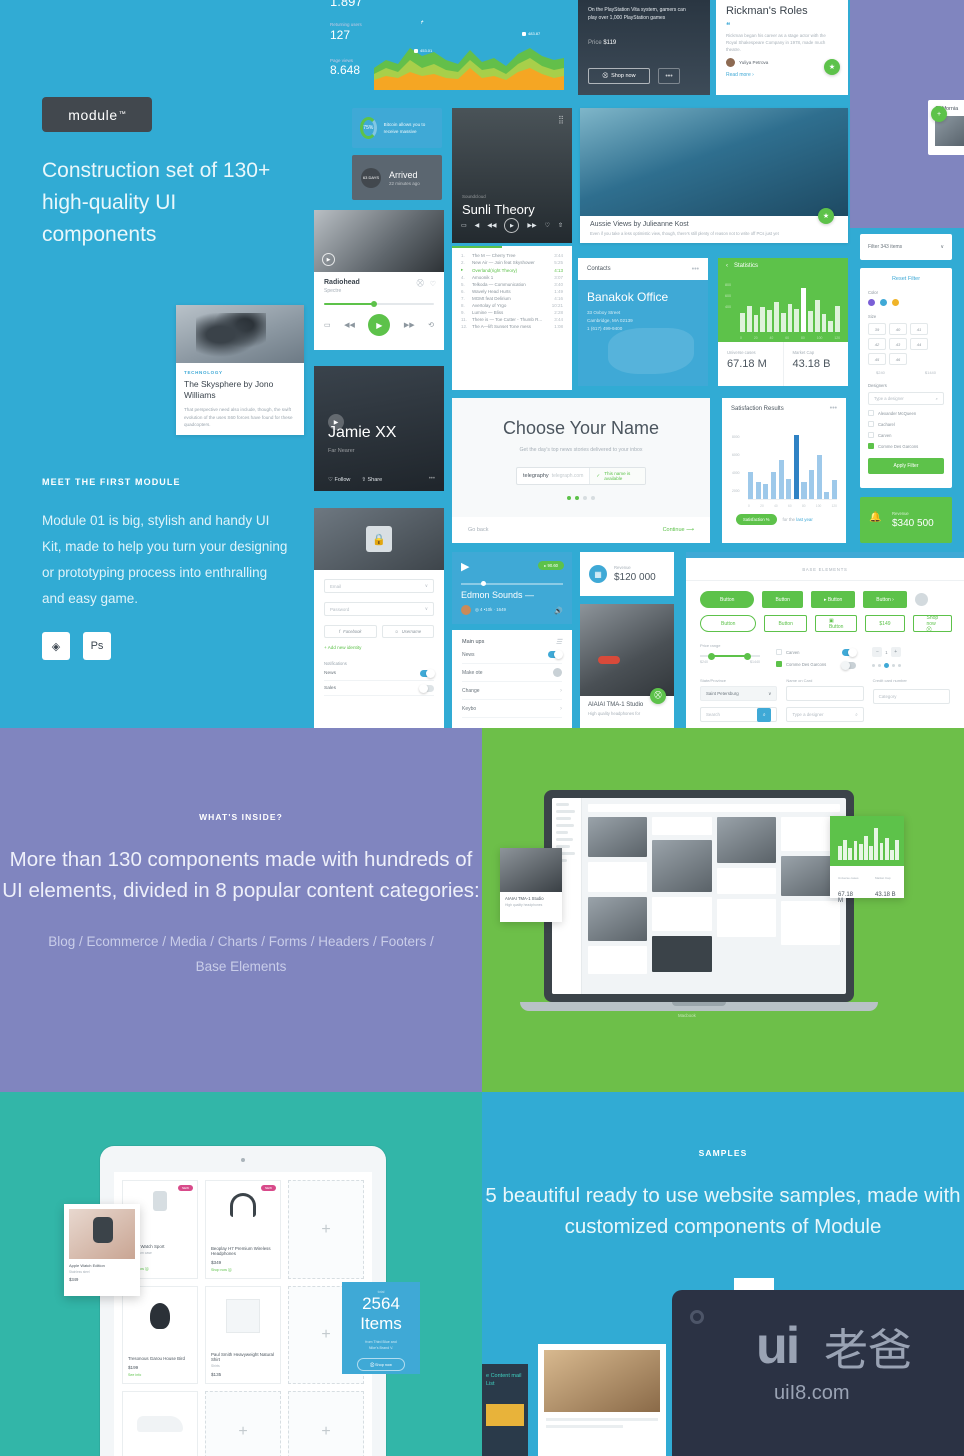 Image resolution: width=964 pixels, height=1456 pixels. I want to click on add-identity-link: + Add new identity, so click(379, 647).